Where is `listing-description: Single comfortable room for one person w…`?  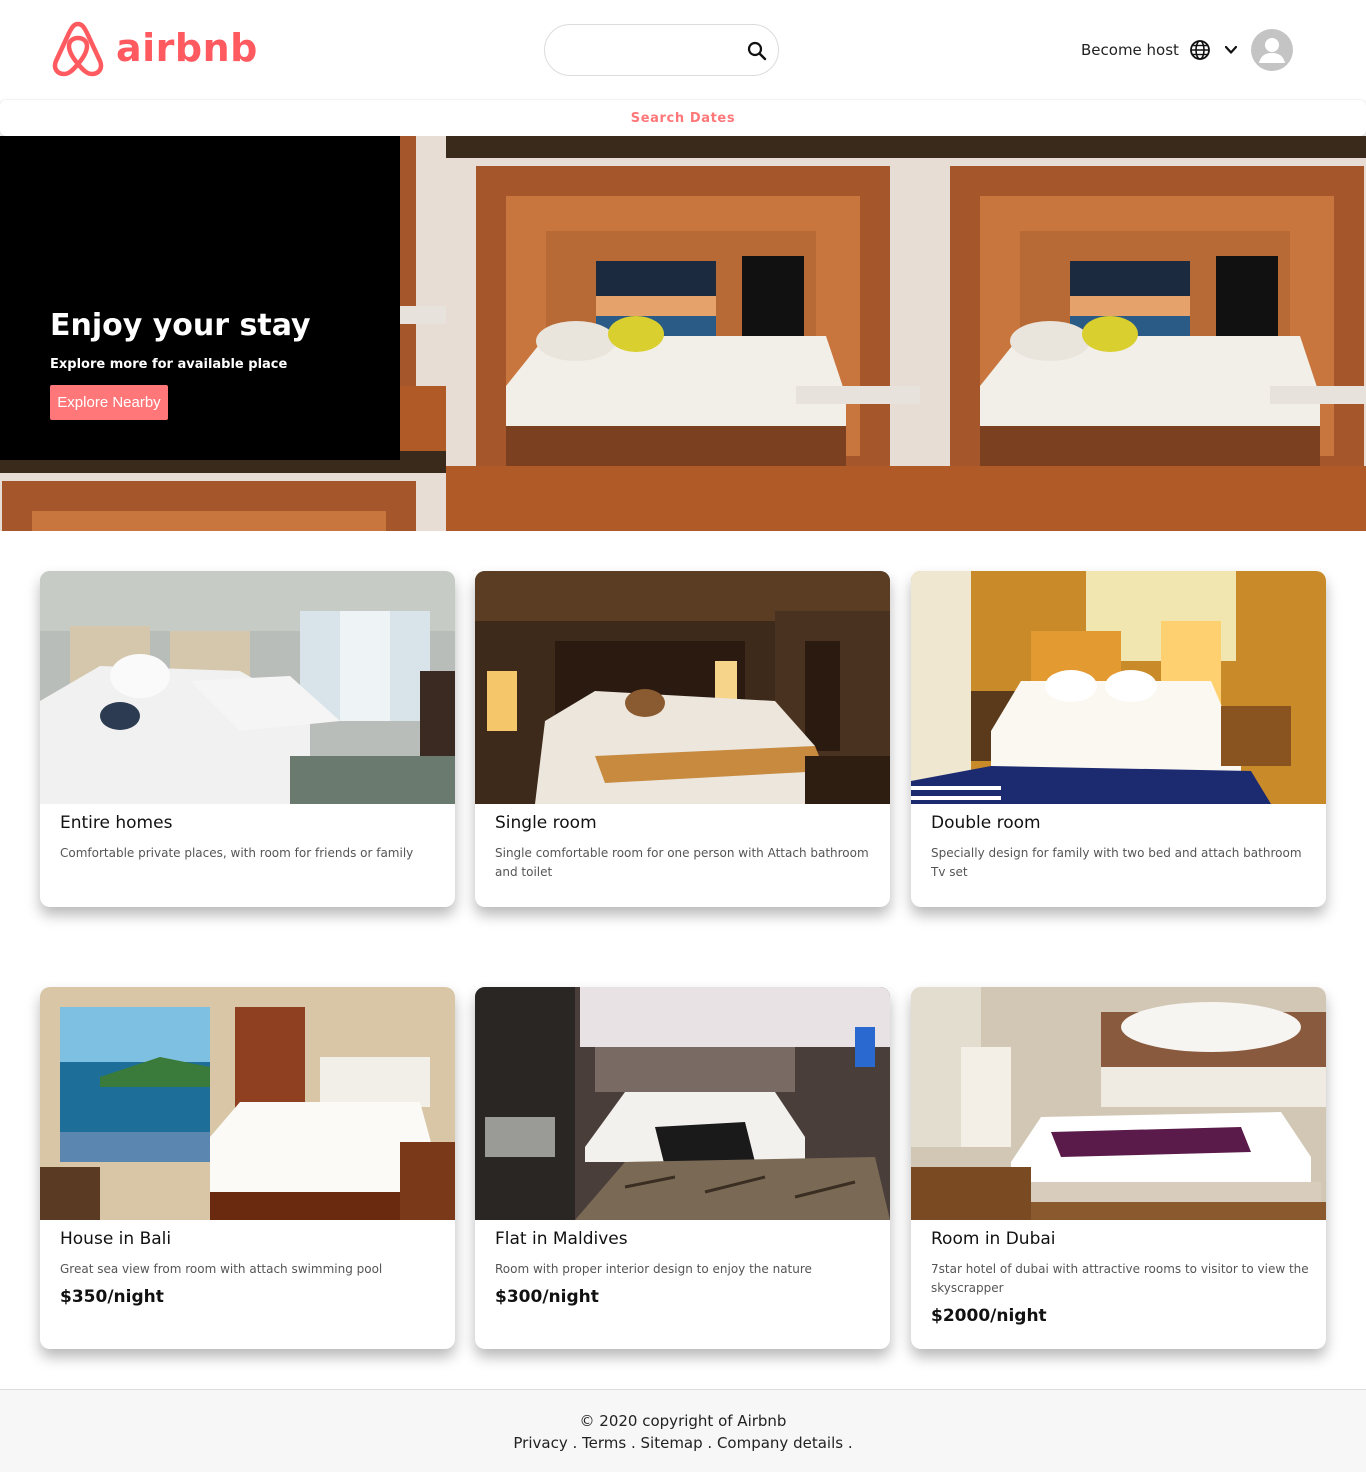 listing-description: Single comfortable room for one person w… is located at coordinates (682, 862).